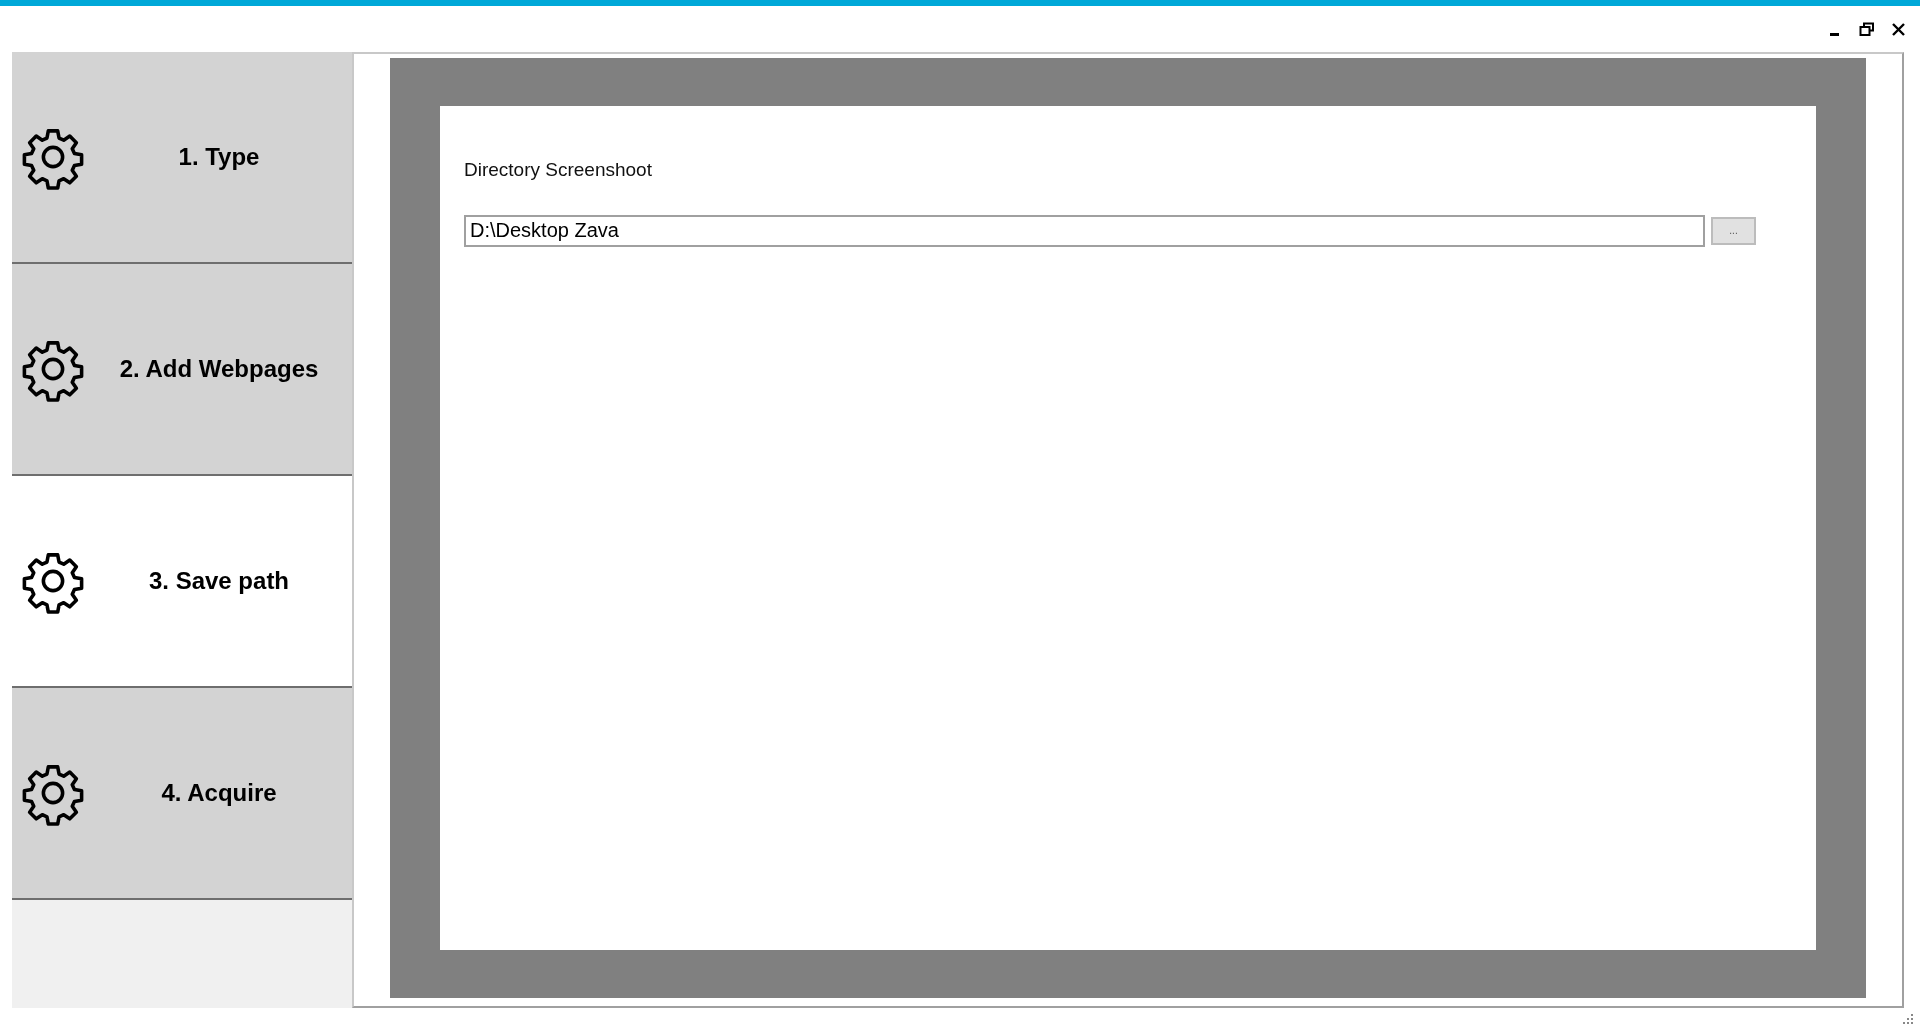 The image size is (1920, 1029). What do you see at coordinates (1908, 1019) in the screenshot?
I see `resize-grip-icon` at bounding box center [1908, 1019].